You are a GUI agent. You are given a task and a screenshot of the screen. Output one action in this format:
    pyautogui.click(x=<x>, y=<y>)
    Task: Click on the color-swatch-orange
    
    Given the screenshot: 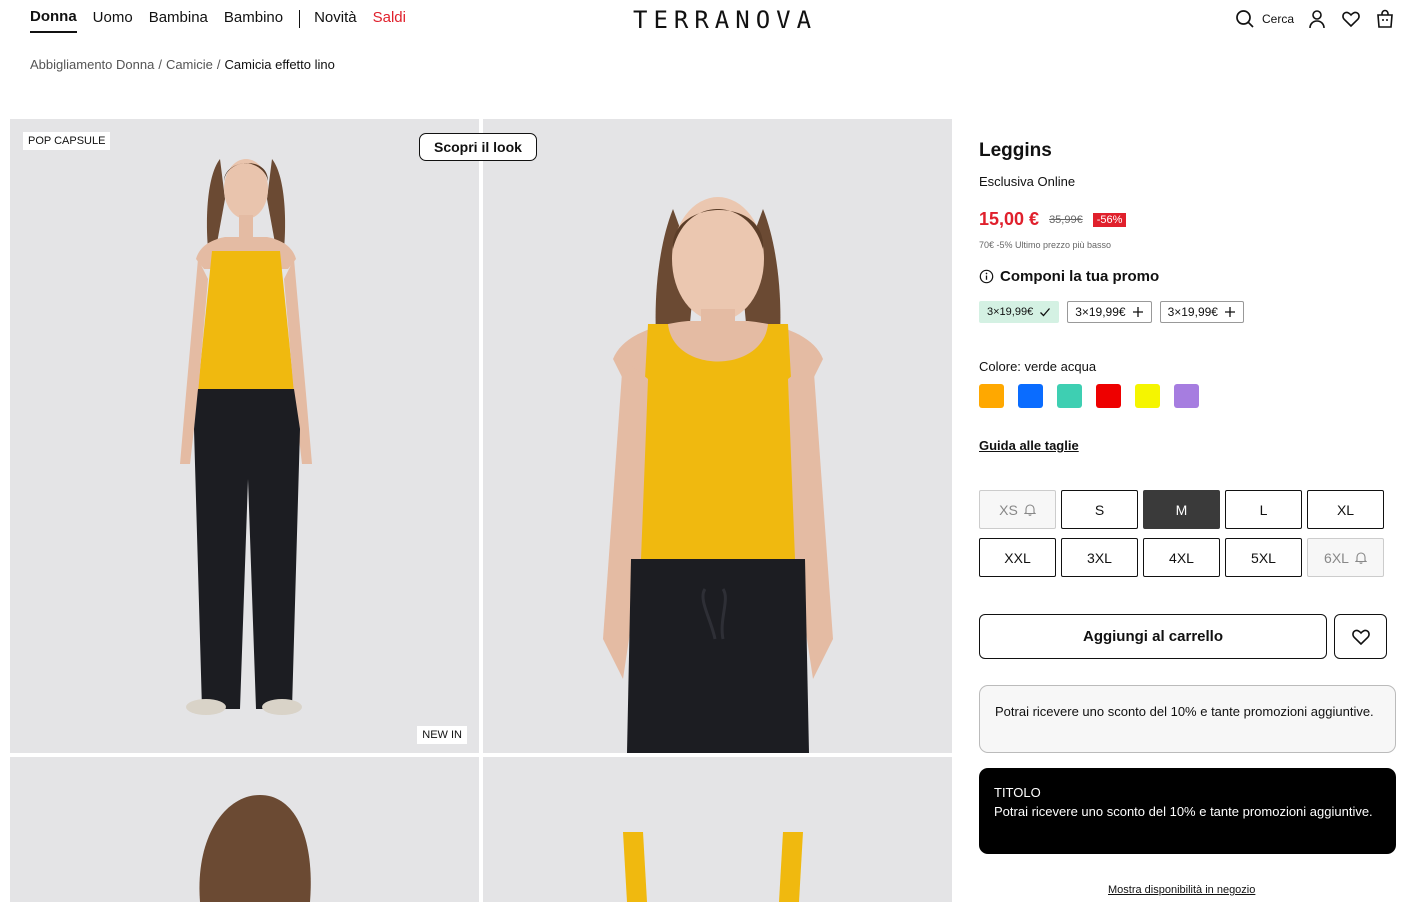 What is the action you would take?
    pyautogui.click(x=991, y=396)
    